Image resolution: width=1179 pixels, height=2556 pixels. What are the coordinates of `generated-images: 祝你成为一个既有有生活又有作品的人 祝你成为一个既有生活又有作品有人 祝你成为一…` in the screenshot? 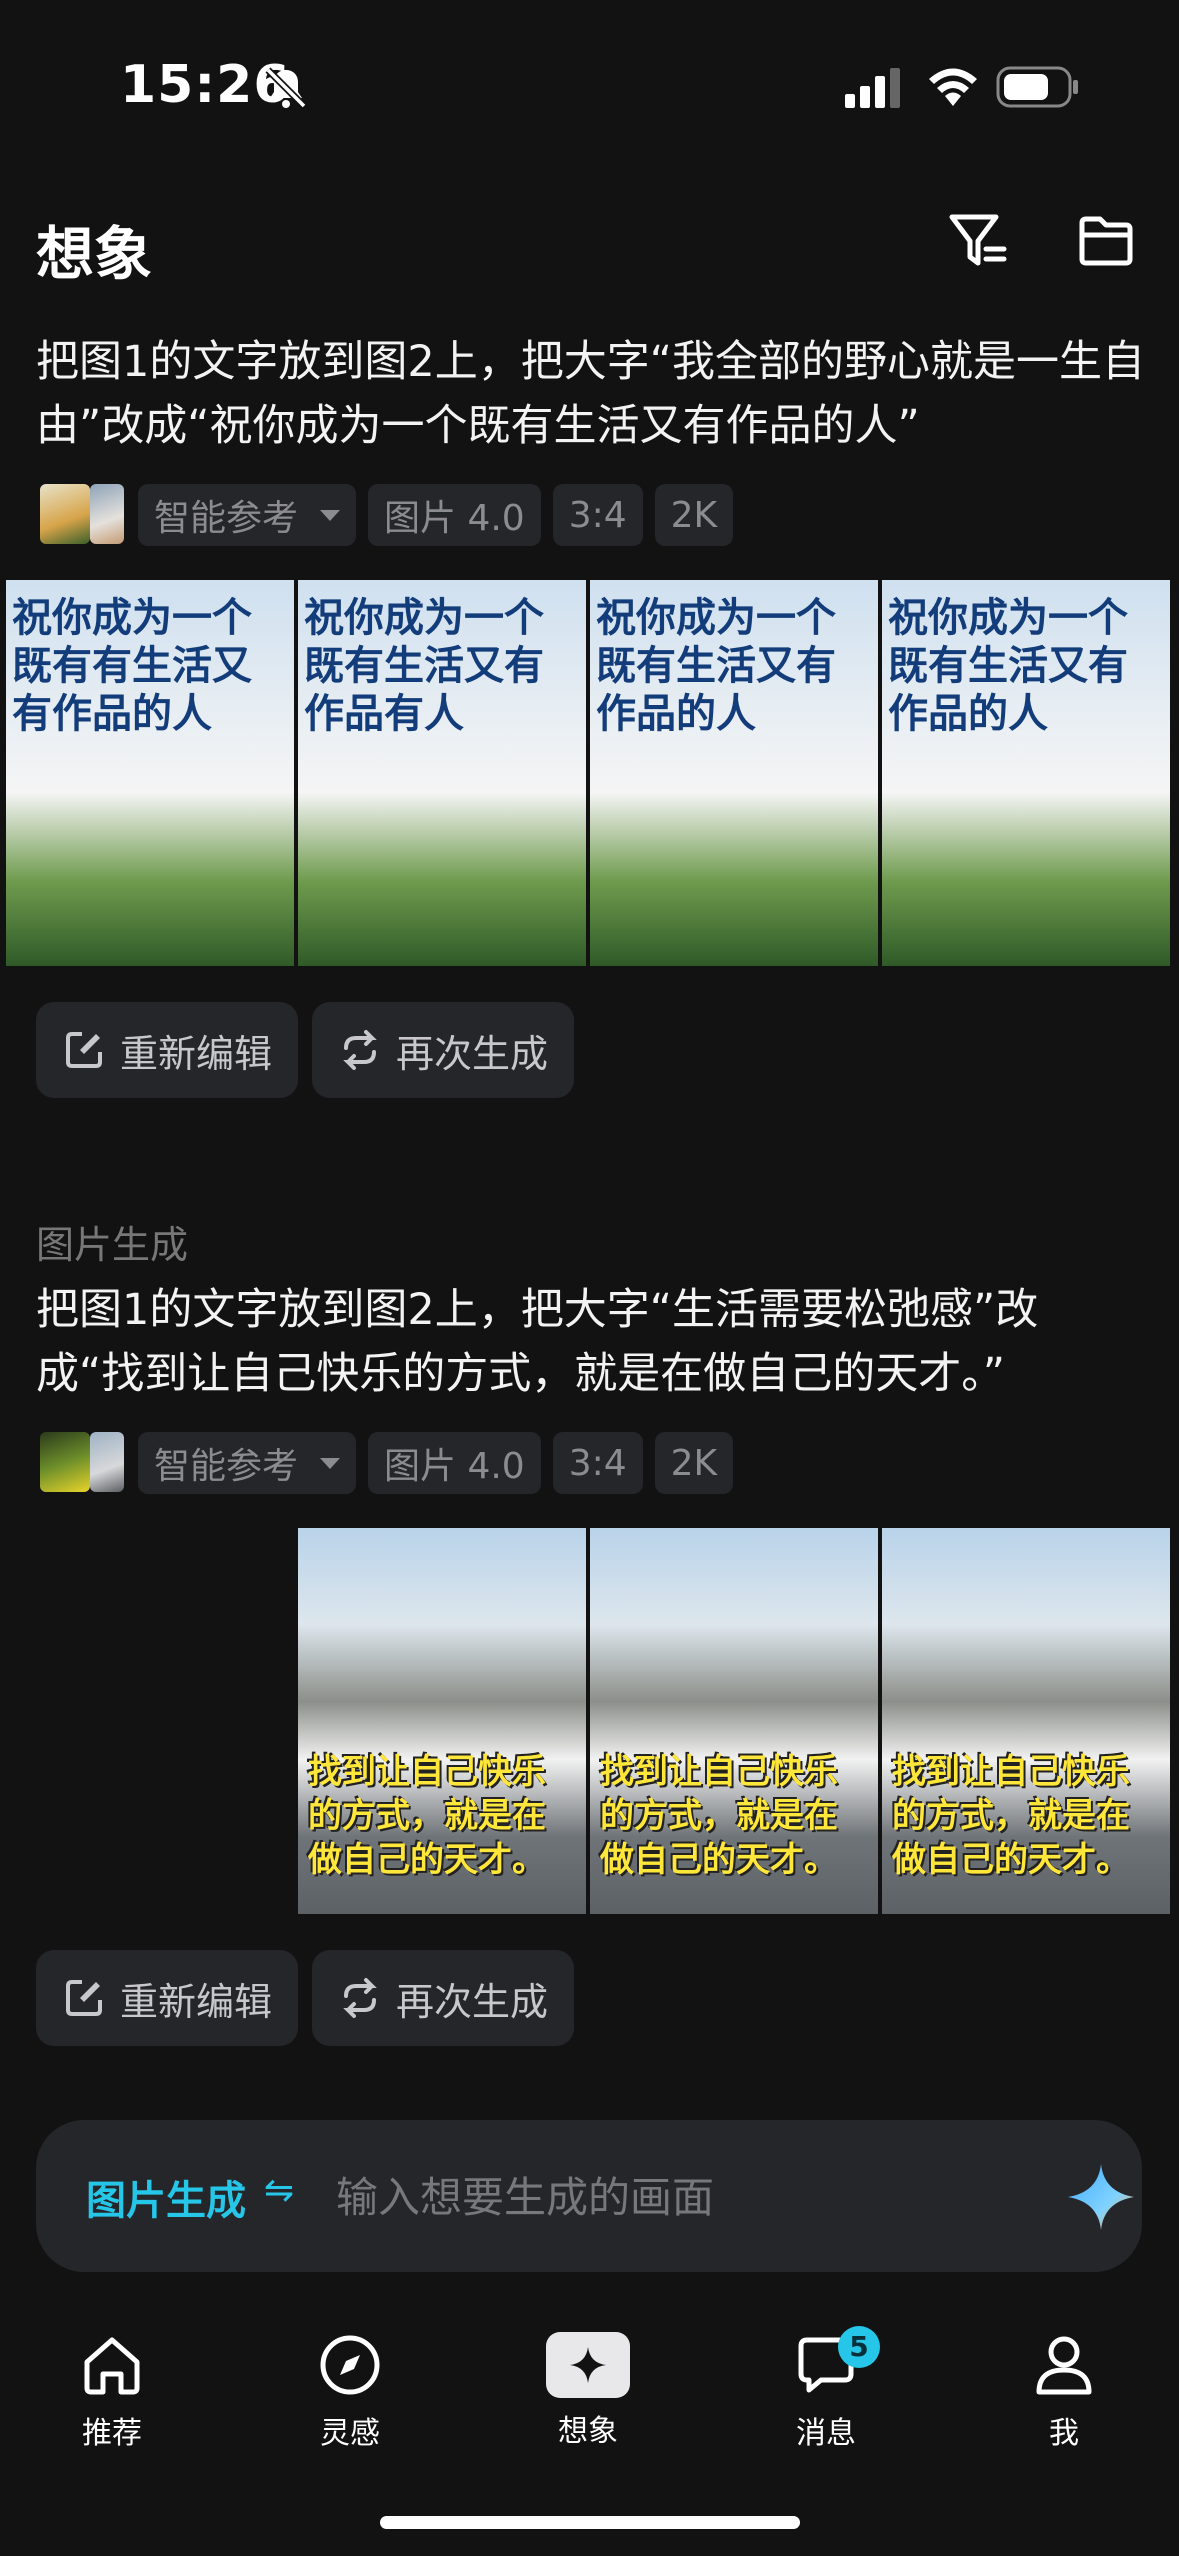 It's located at (590, 773).